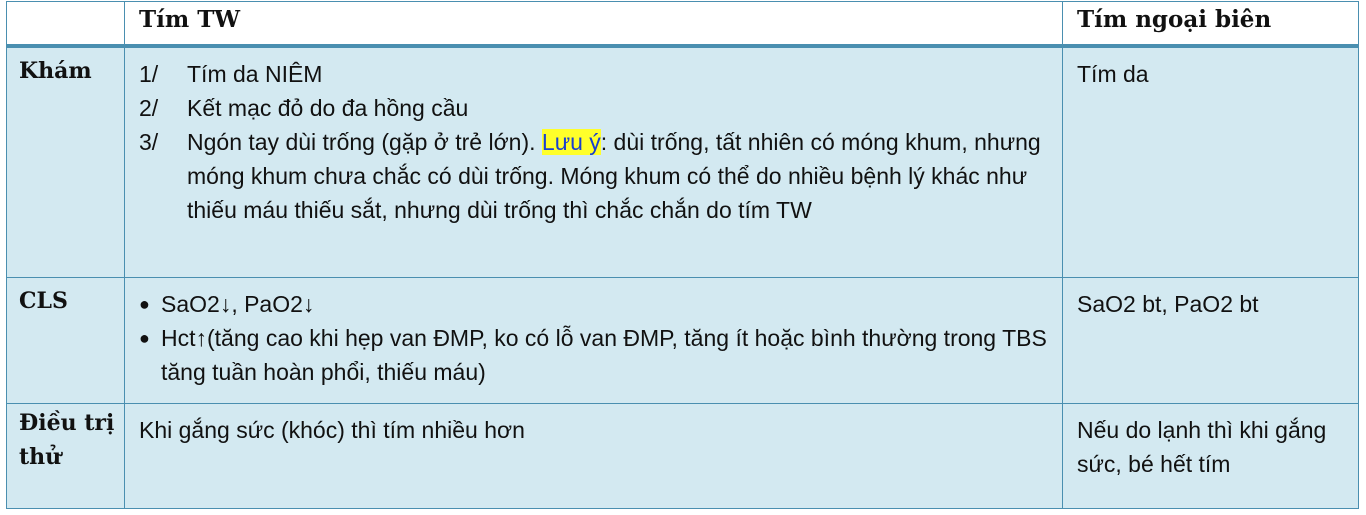 This screenshot has width=1366, height=515. What do you see at coordinates (1210, 455) in the screenshot?
I see `dieutri-peripheral-cell: Nếu do lạnh thì khi gắng sức, bé hết tím` at bounding box center [1210, 455].